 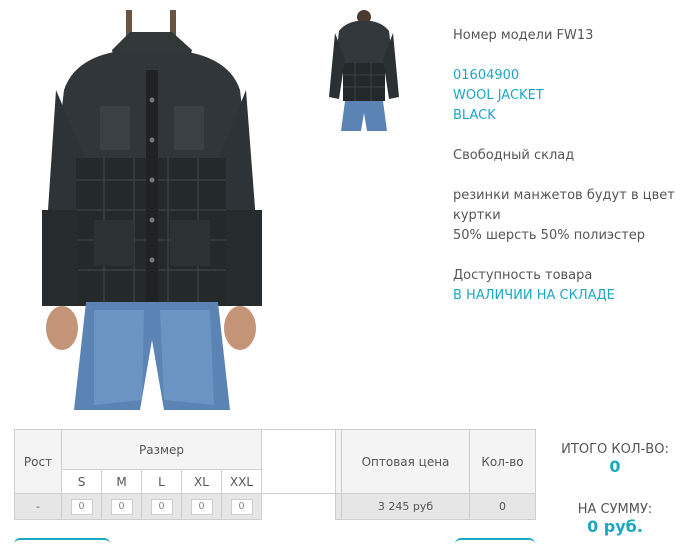 What do you see at coordinates (298, 506) in the screenshot?
I see `table-spacer-value` at bounding box center [298, 506].